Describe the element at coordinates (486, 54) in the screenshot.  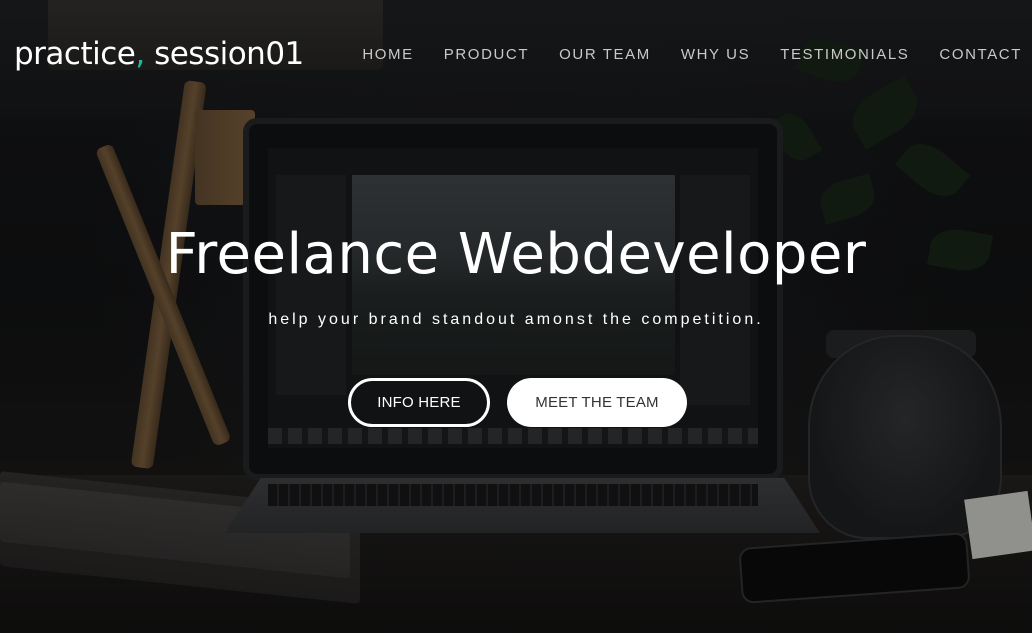
I see `nav-link-product: PRODUCT` at that location.